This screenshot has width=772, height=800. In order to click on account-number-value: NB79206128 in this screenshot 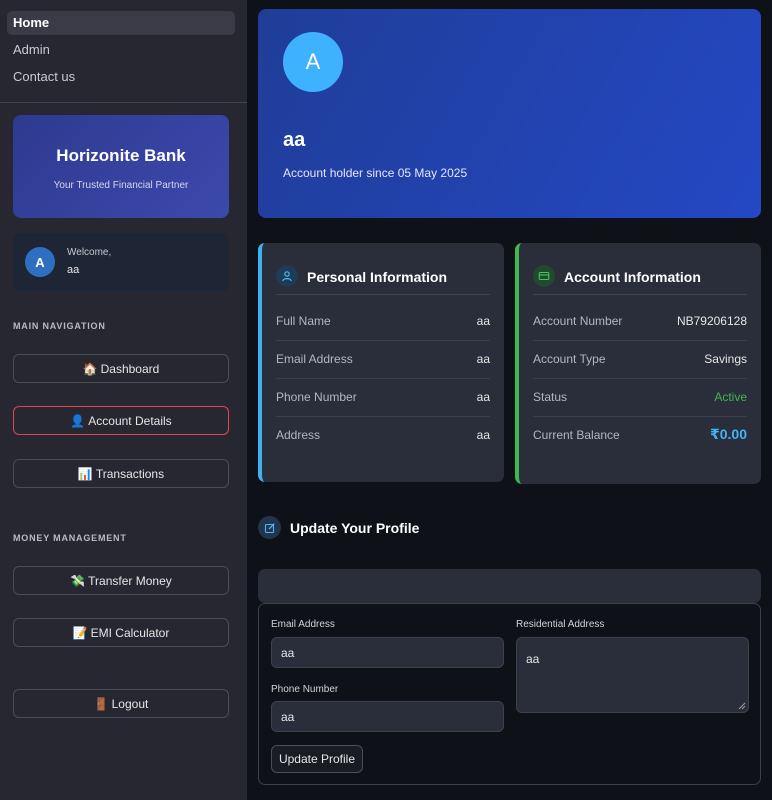, I will do `click(711, 321)`.